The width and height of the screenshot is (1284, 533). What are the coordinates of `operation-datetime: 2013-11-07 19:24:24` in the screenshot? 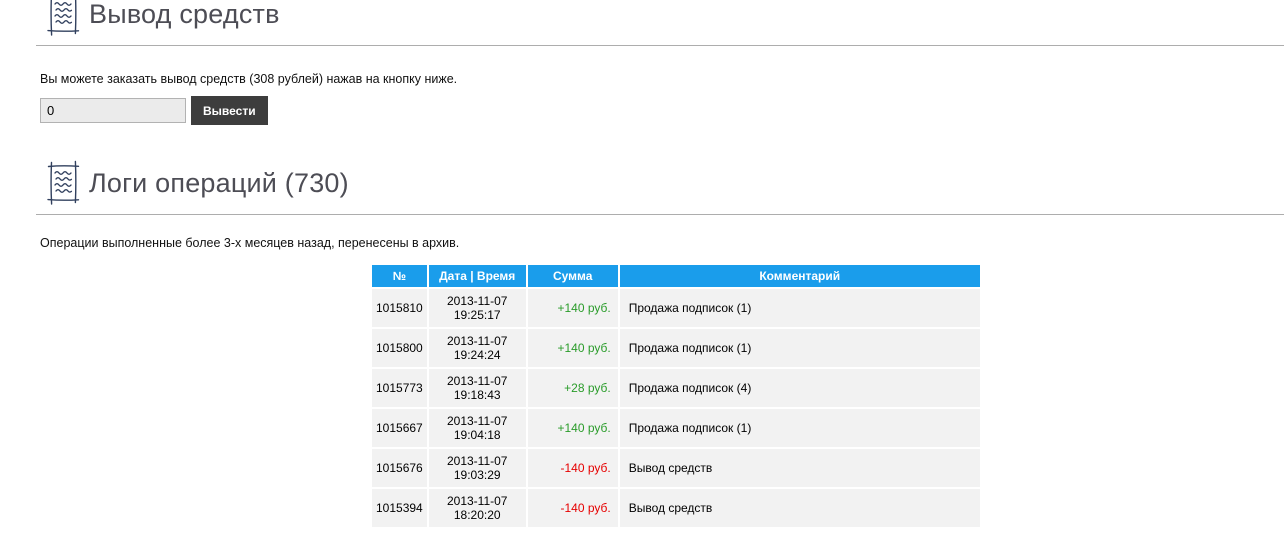 It's located at (477, 348).